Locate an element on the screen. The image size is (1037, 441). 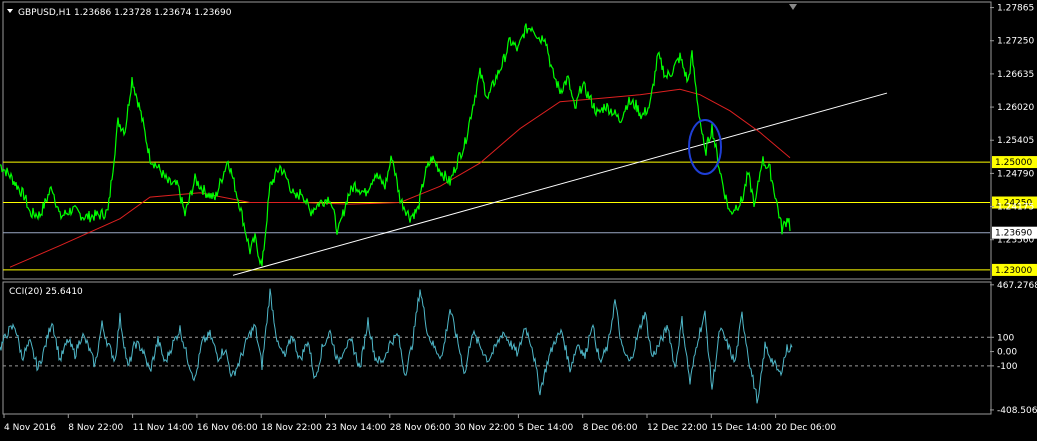
time-tick-label: 15 Dec 14:00 is located at coordinates (741, 428).